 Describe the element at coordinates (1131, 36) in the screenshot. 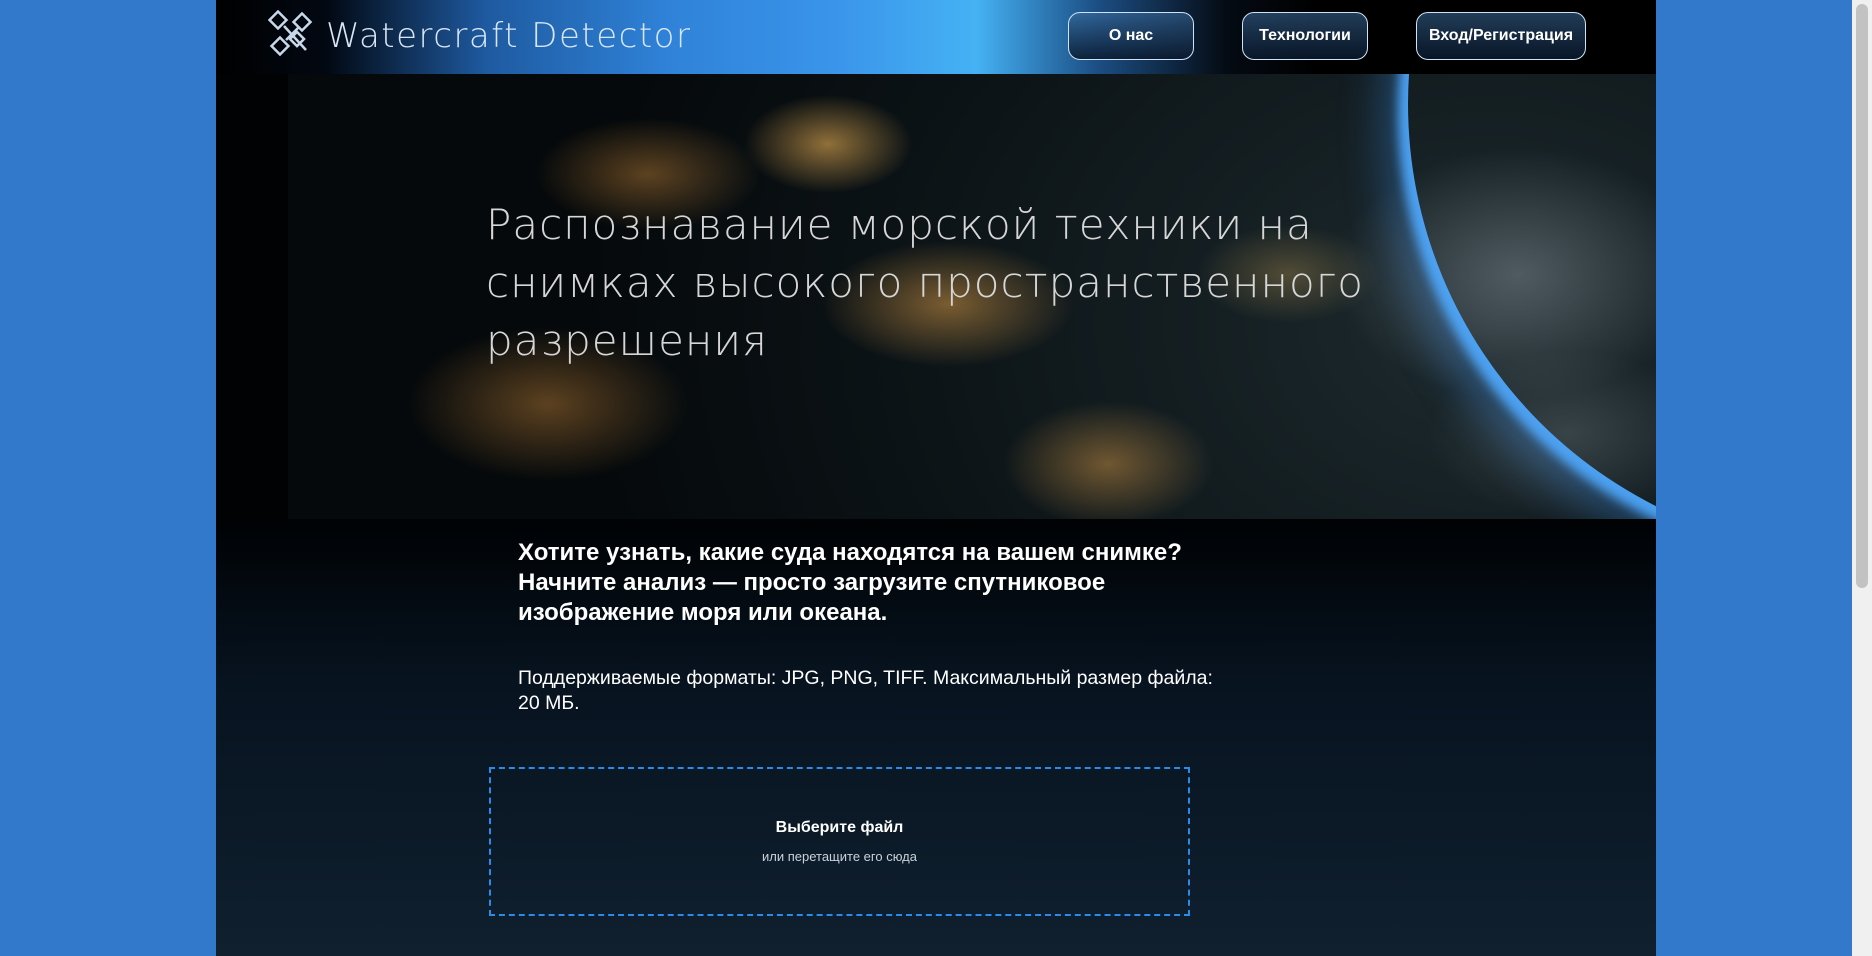

I see `nav-about-button: О нас` at that location.